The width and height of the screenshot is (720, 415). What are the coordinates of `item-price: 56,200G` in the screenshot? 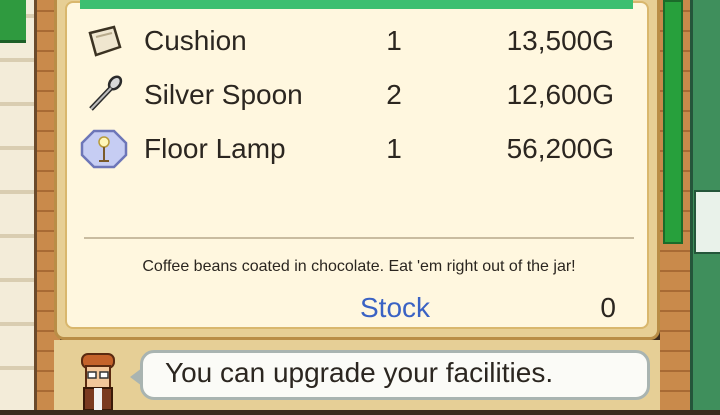 It's located at (560, 148).